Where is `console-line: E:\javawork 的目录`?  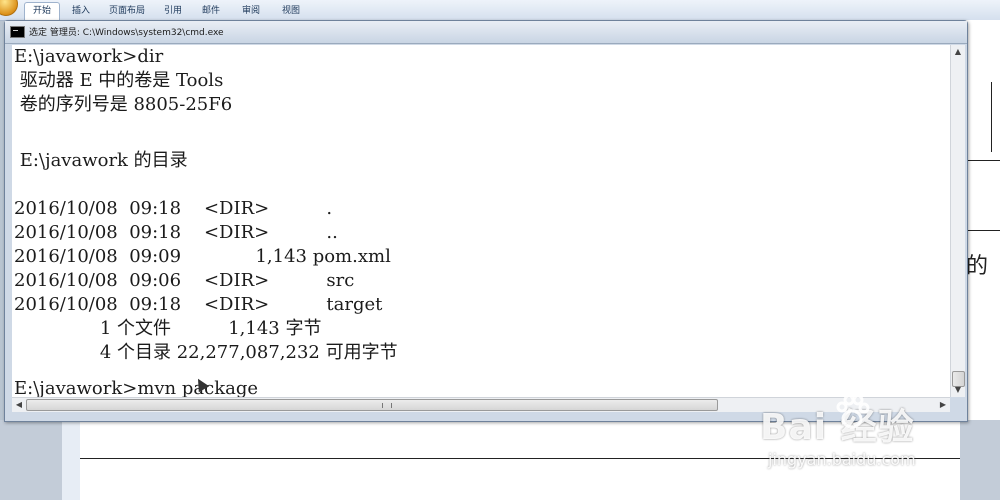
console-line: E:\javawork 的目录 is located at coordinates (101, 160).